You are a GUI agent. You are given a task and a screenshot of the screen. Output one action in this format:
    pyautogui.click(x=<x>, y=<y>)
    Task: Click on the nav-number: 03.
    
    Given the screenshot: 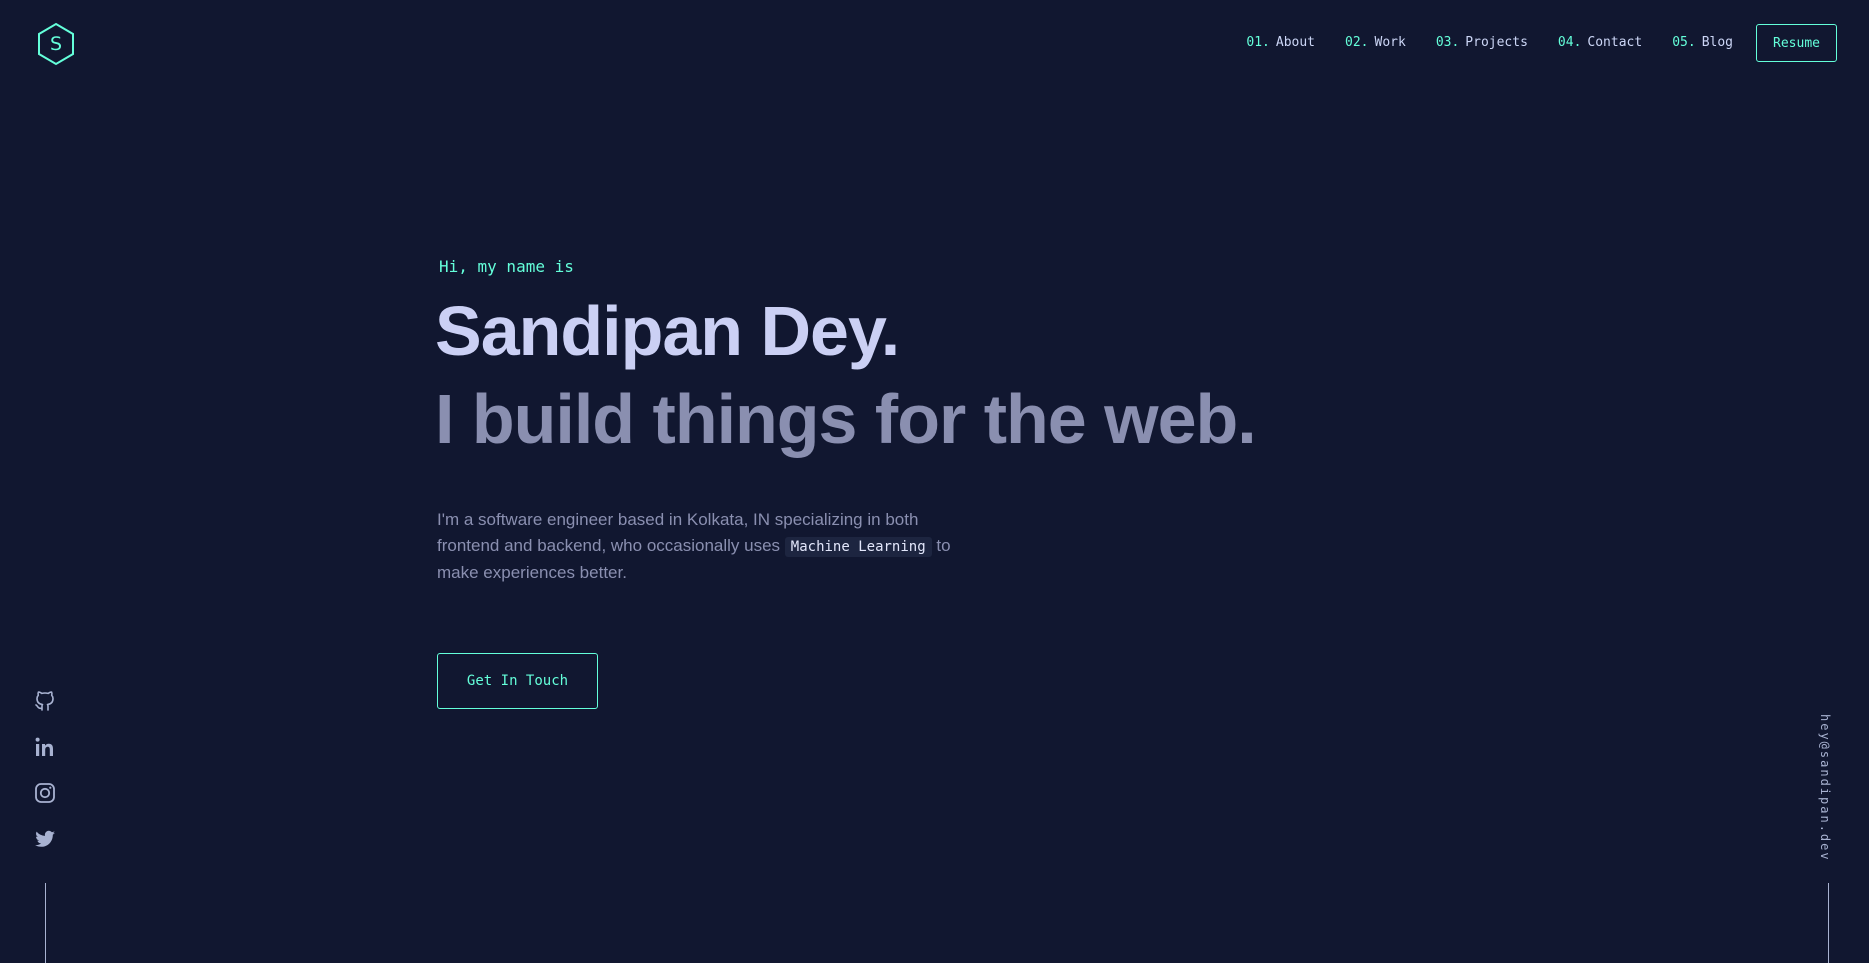 What is the action you would take?
    pyautogui.click(x=1447, y=42)
    